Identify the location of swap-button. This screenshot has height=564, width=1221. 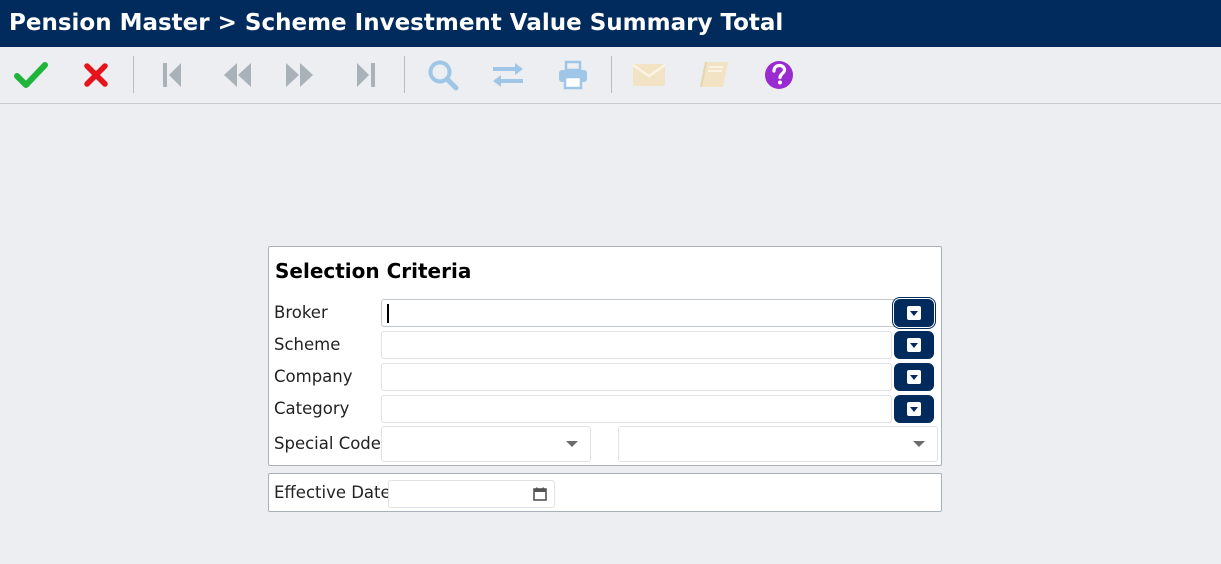
(508, 75).